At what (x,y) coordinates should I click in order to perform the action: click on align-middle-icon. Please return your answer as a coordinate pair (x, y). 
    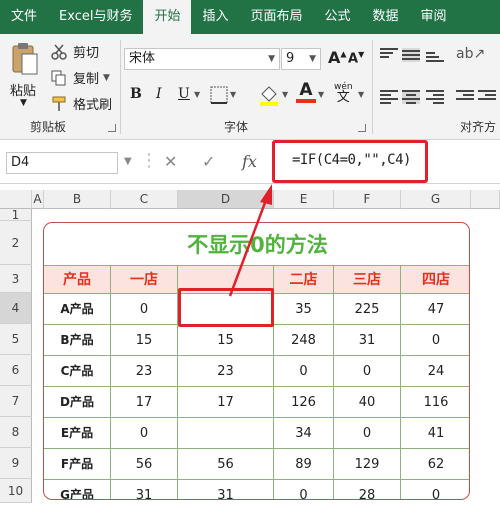
    Looking at the image, I should click on (411, 55).